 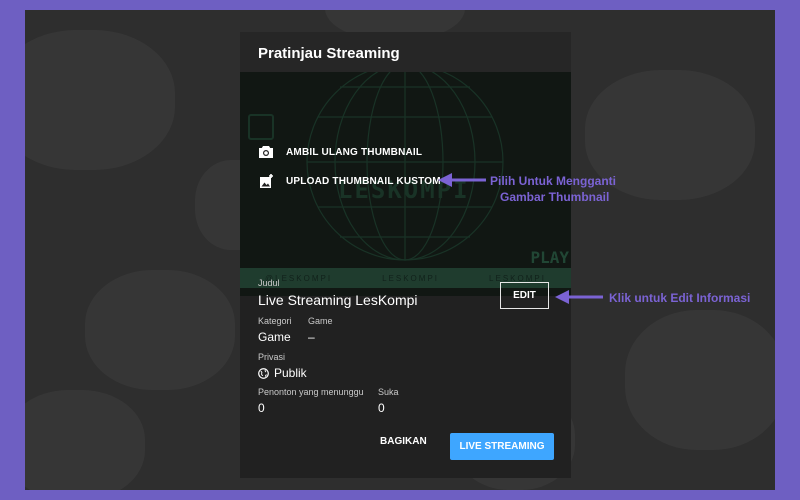 What do you see at coordinates (266, 152) in the screenshot?
I see `camera-icon` at bounding box center [266, 152].